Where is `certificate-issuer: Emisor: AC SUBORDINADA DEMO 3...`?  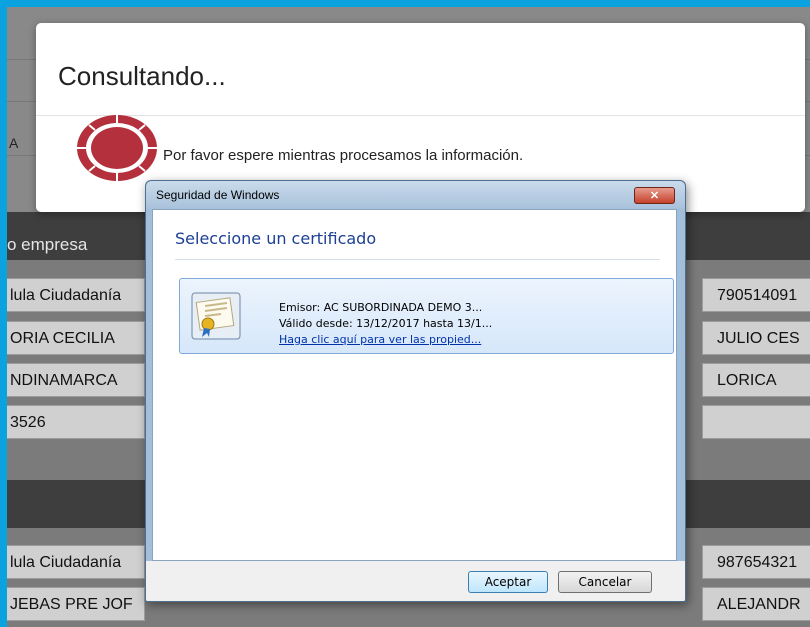 certificate-issuer: Emisor: AC SUBORDINADA DEMO 3... is located at coordinates (381, 307).